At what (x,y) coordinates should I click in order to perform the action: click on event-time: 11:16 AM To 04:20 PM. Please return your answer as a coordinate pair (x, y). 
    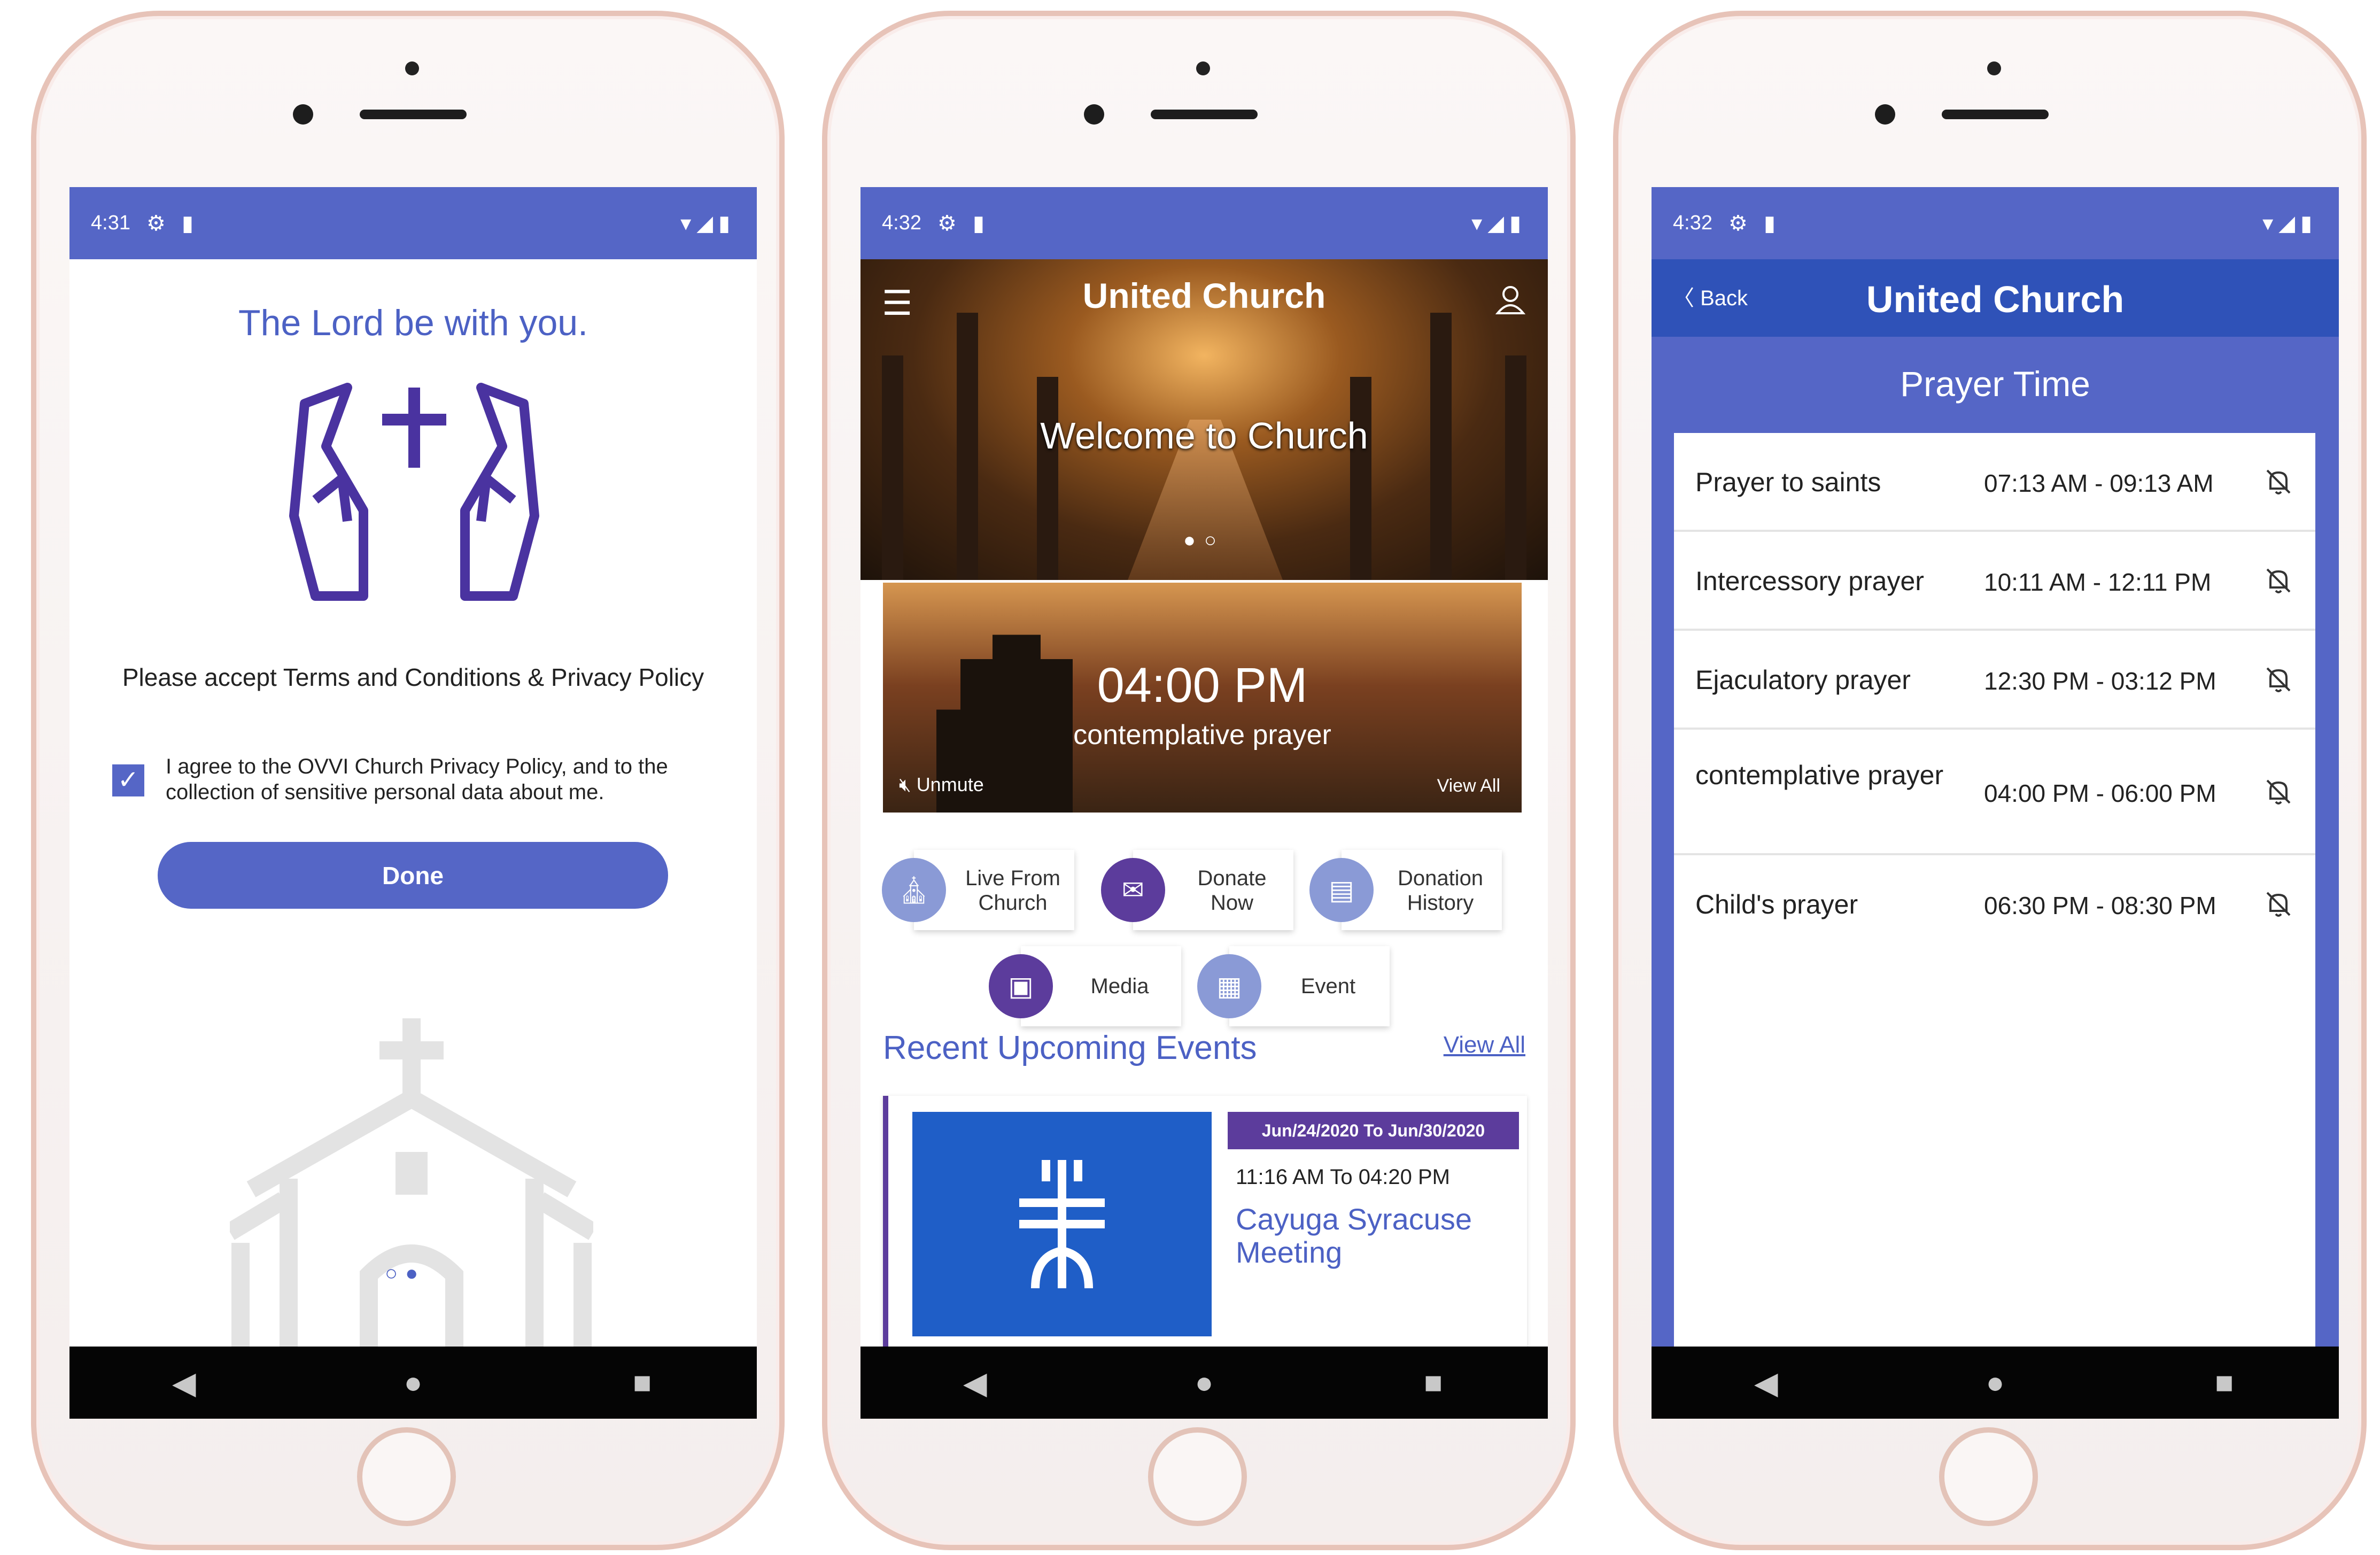
    Looking at the image, I should click on (1343, 1177).